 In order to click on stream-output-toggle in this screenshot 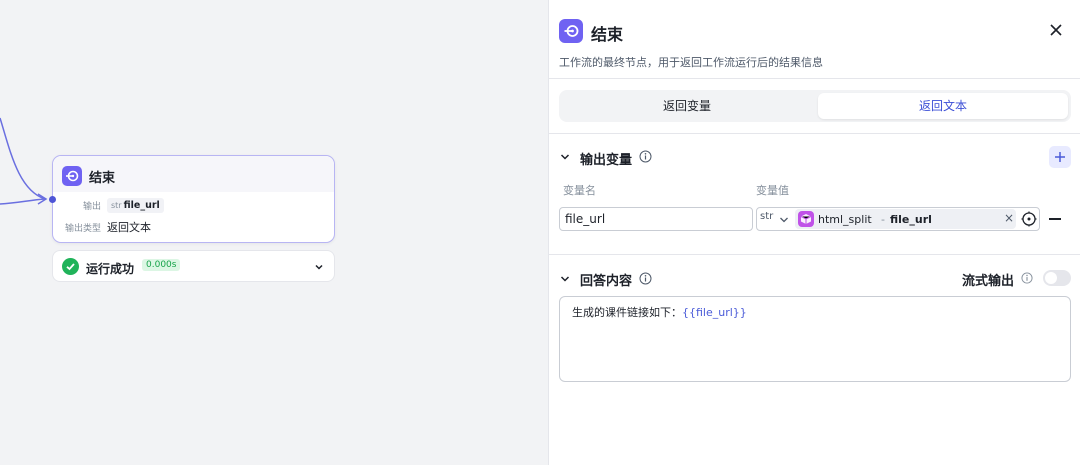, I will do `click(1057, 278)`.